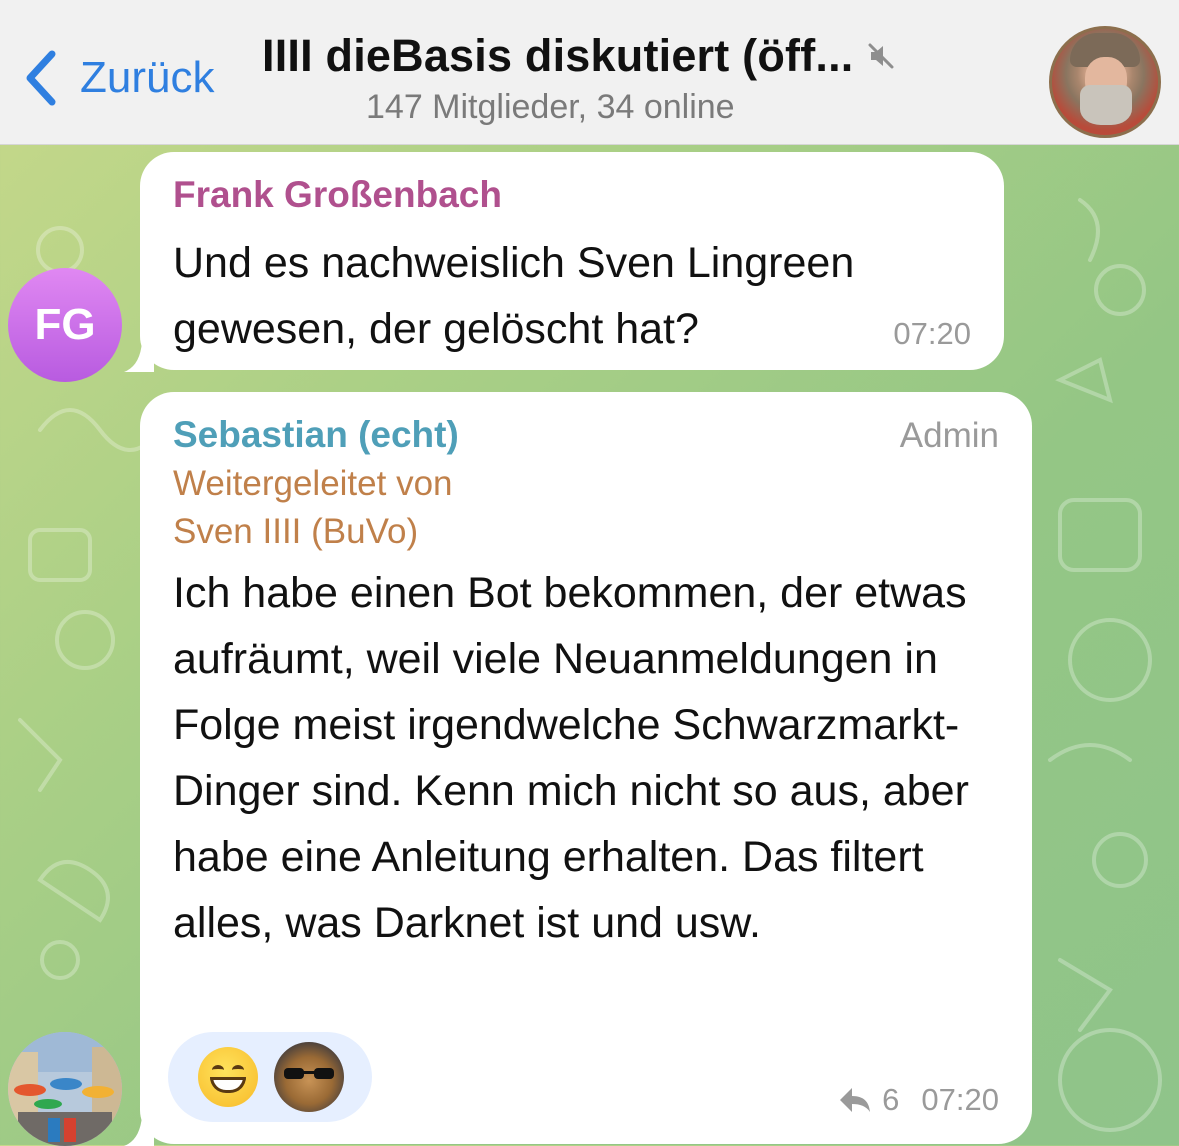 The width and height of the screenshot is (1179, 1146). Describe the element at coordinates (41, 78) in the screenshot. I see `chevron-left-icon` at that location.